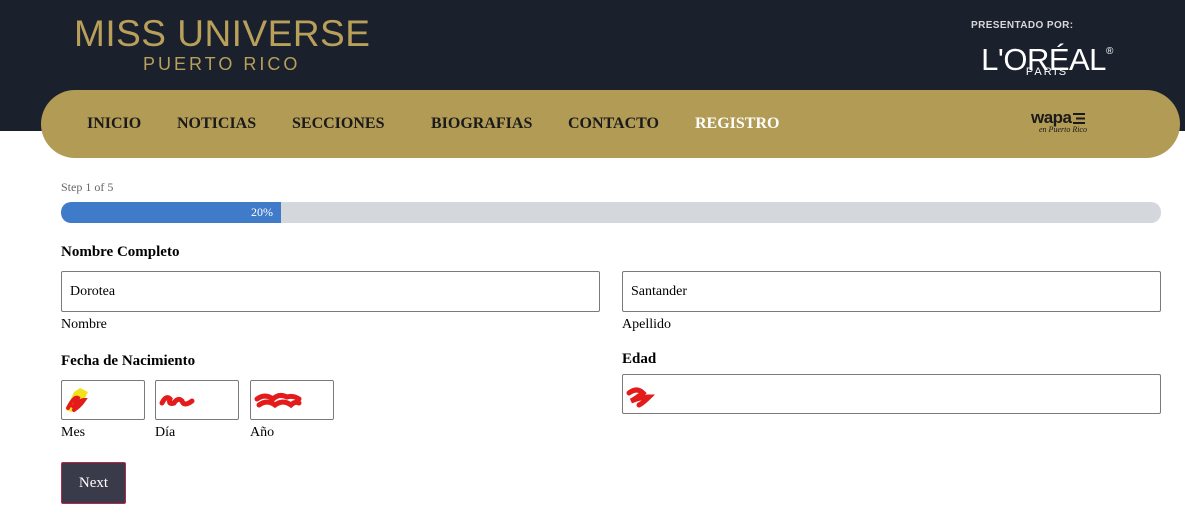 This screenshot has height=517, width=1185. What do you see at coordinates (1047, 72) in the screenshot?
I see `sponsor-city-text: PARIS` at bounding box center [1047, 72].